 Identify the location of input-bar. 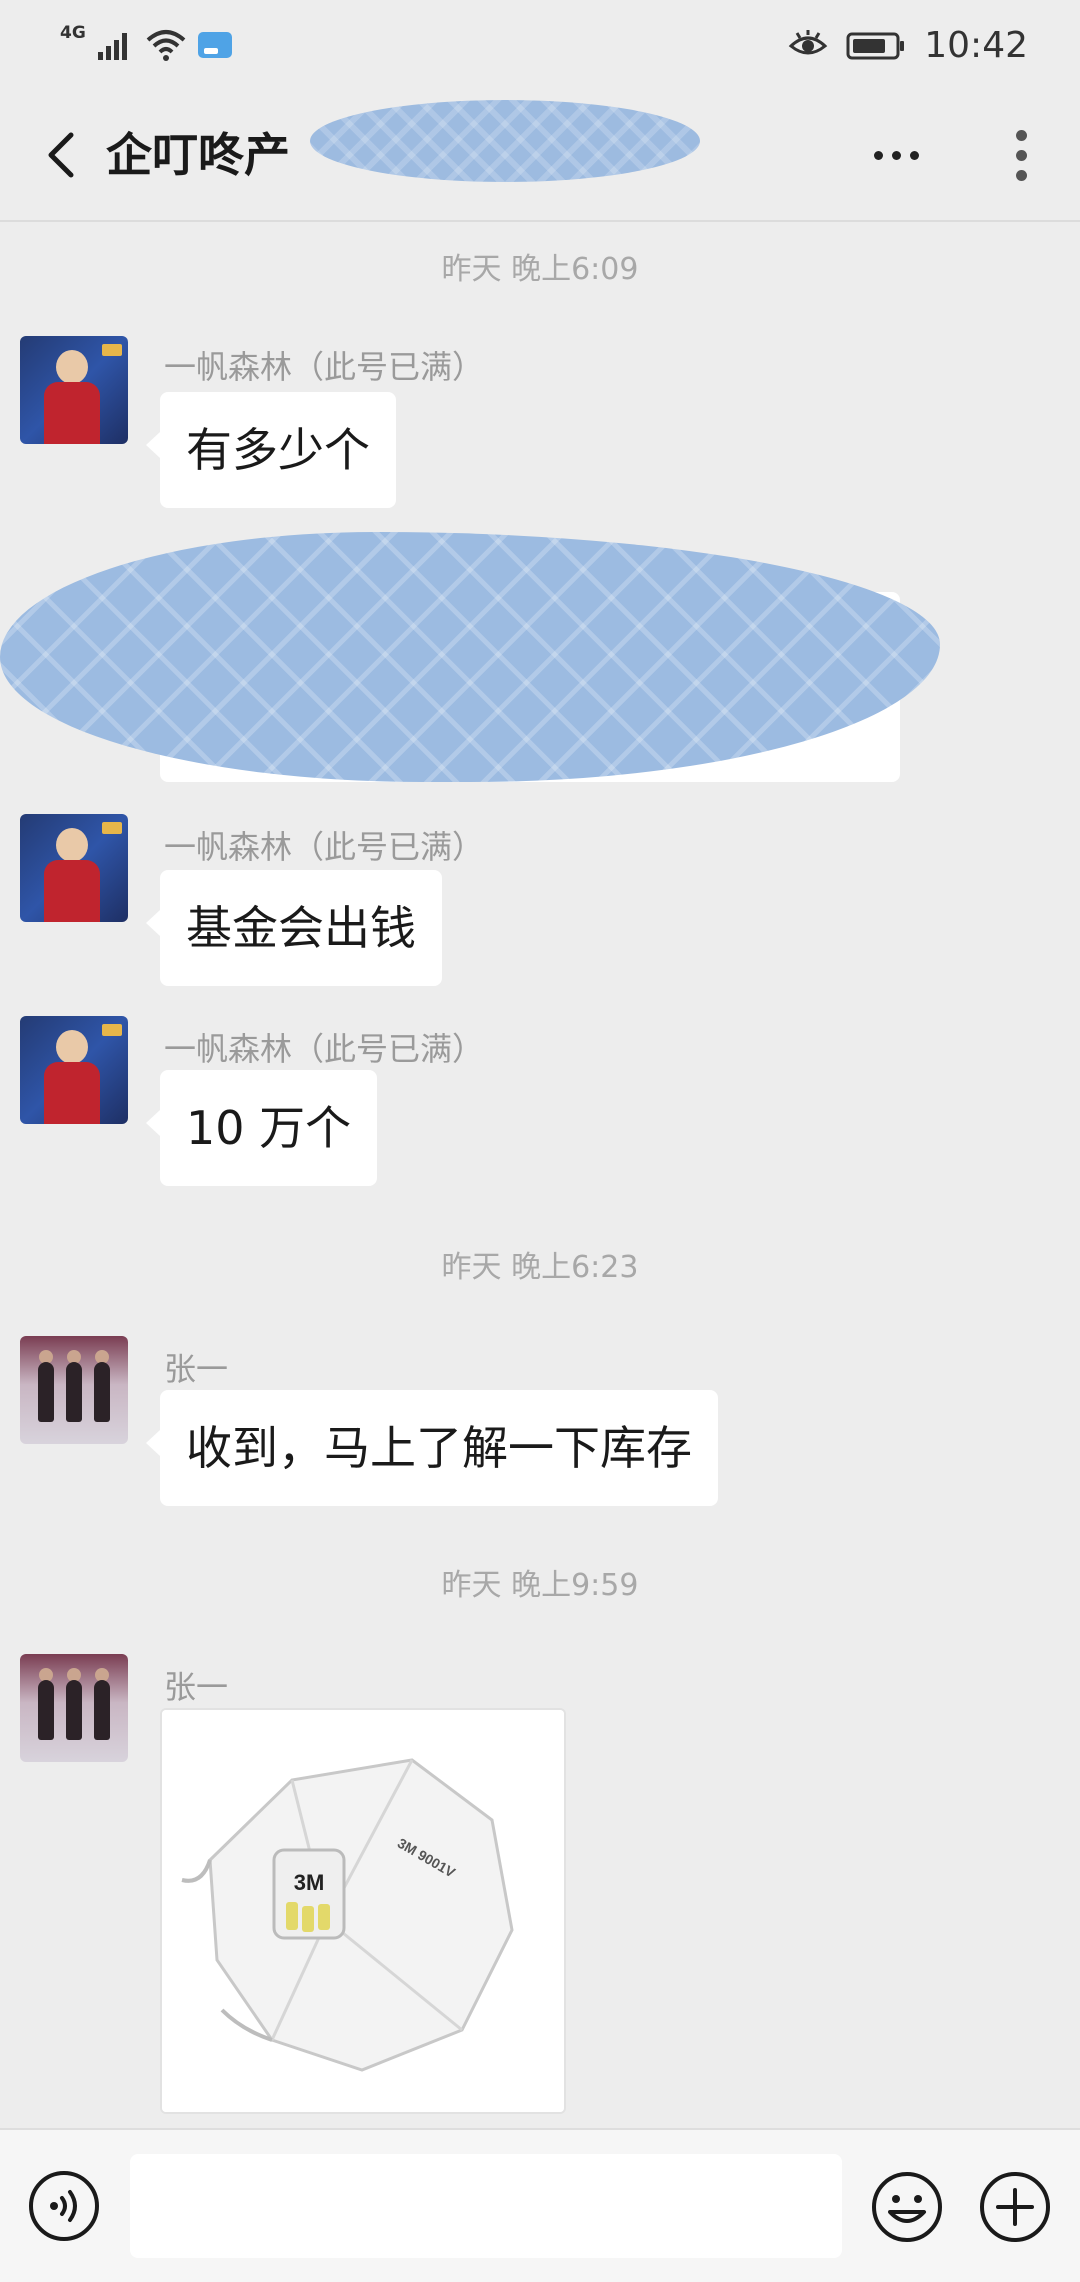
(540, 2205).